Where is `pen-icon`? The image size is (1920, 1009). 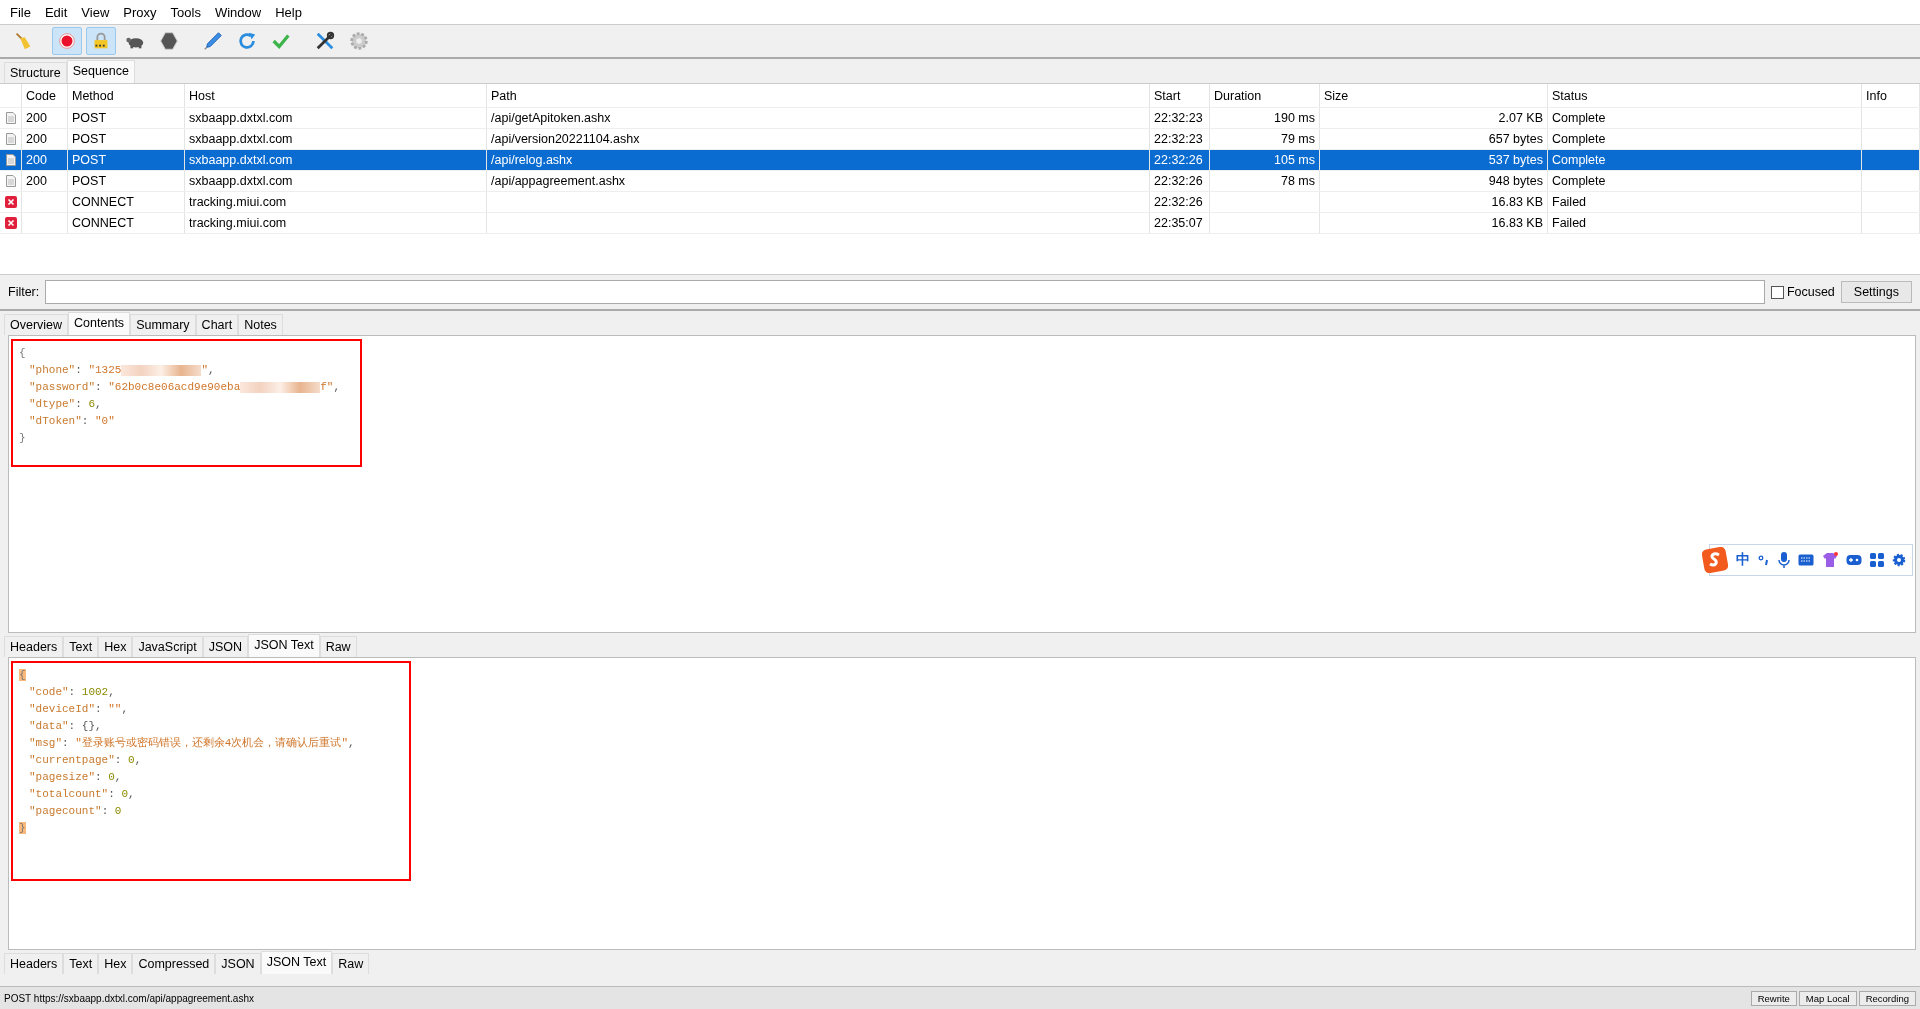 pen-icon is located at coordinates (213, 41).